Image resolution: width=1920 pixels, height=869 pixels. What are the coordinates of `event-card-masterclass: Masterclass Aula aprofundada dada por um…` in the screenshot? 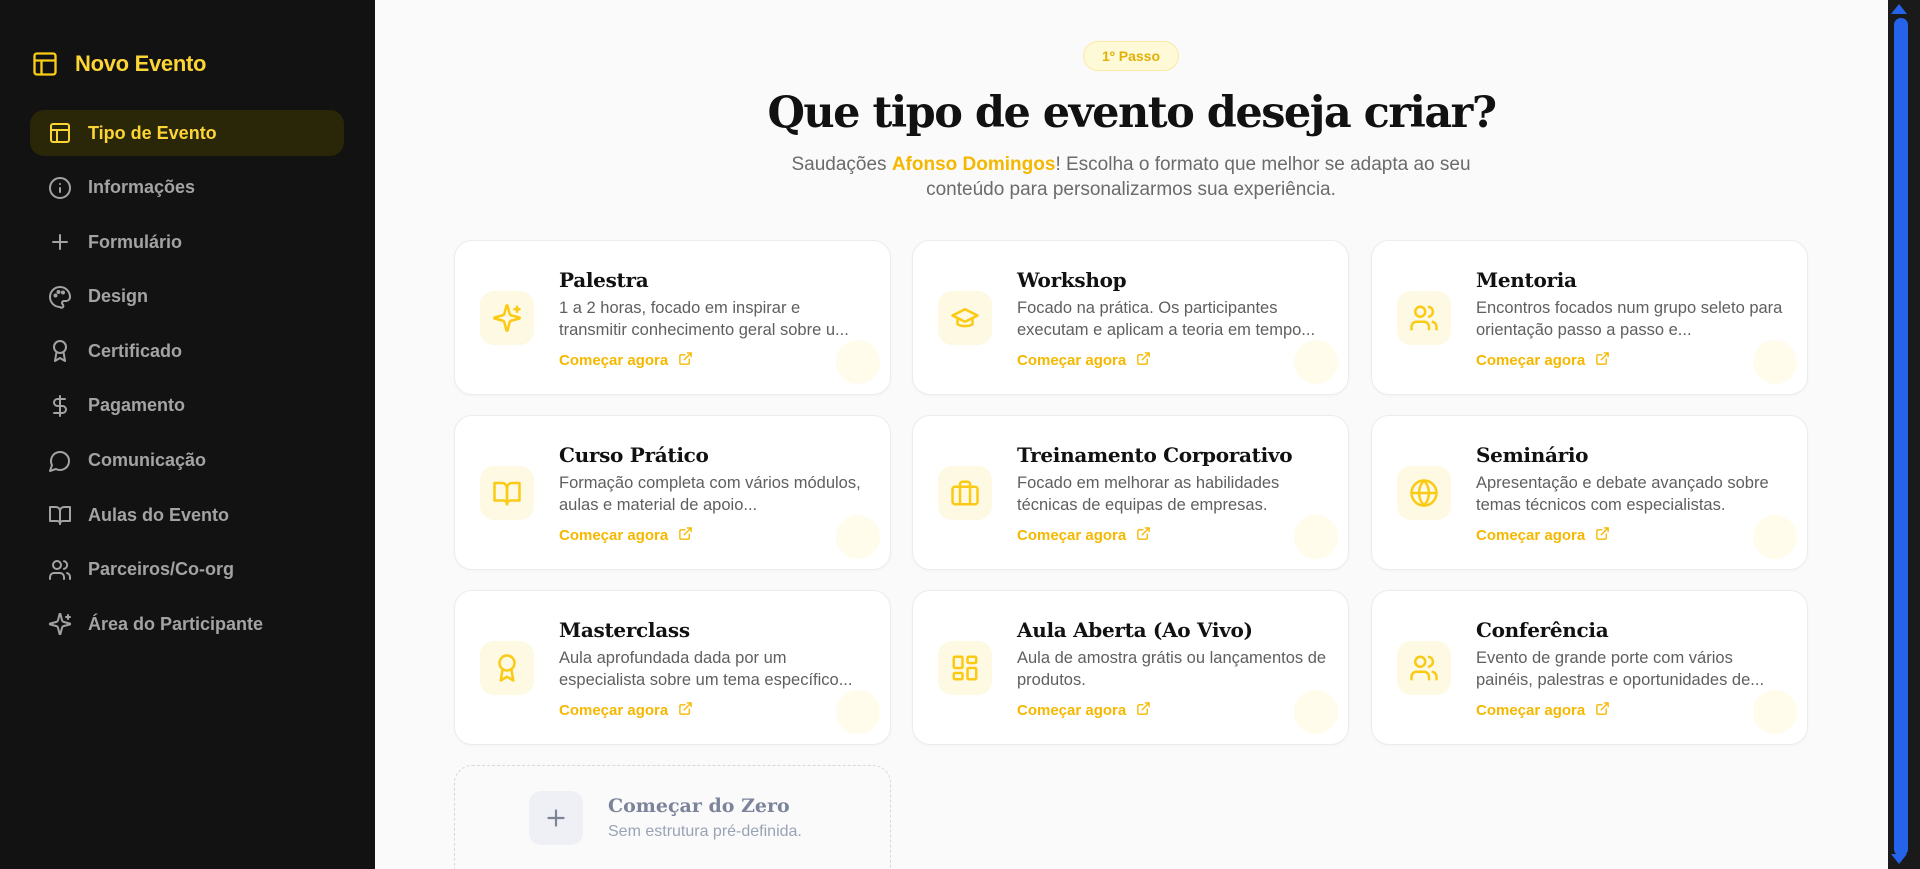 It's located at (672, 667).